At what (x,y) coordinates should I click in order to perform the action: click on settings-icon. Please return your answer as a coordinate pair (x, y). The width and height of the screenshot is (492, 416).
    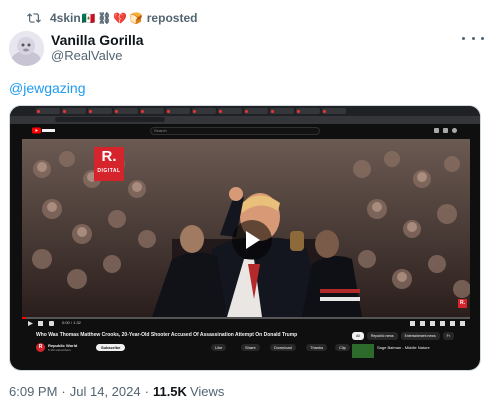
    Looking at the image, I should click on (422, 323).